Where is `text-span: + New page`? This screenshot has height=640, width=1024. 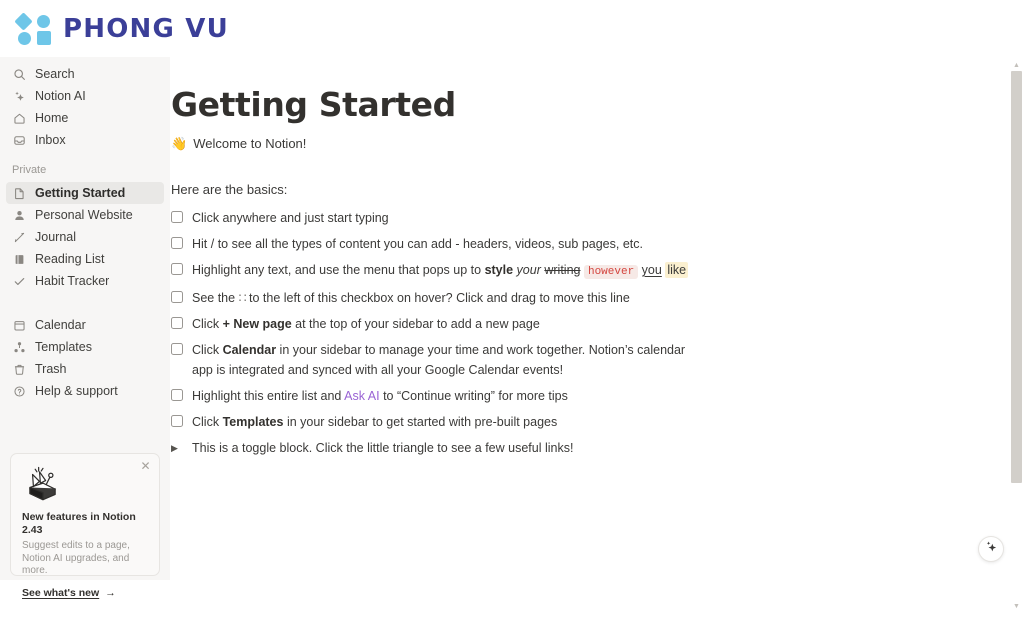
text-span: + New page is located at coordinates (257, 324).